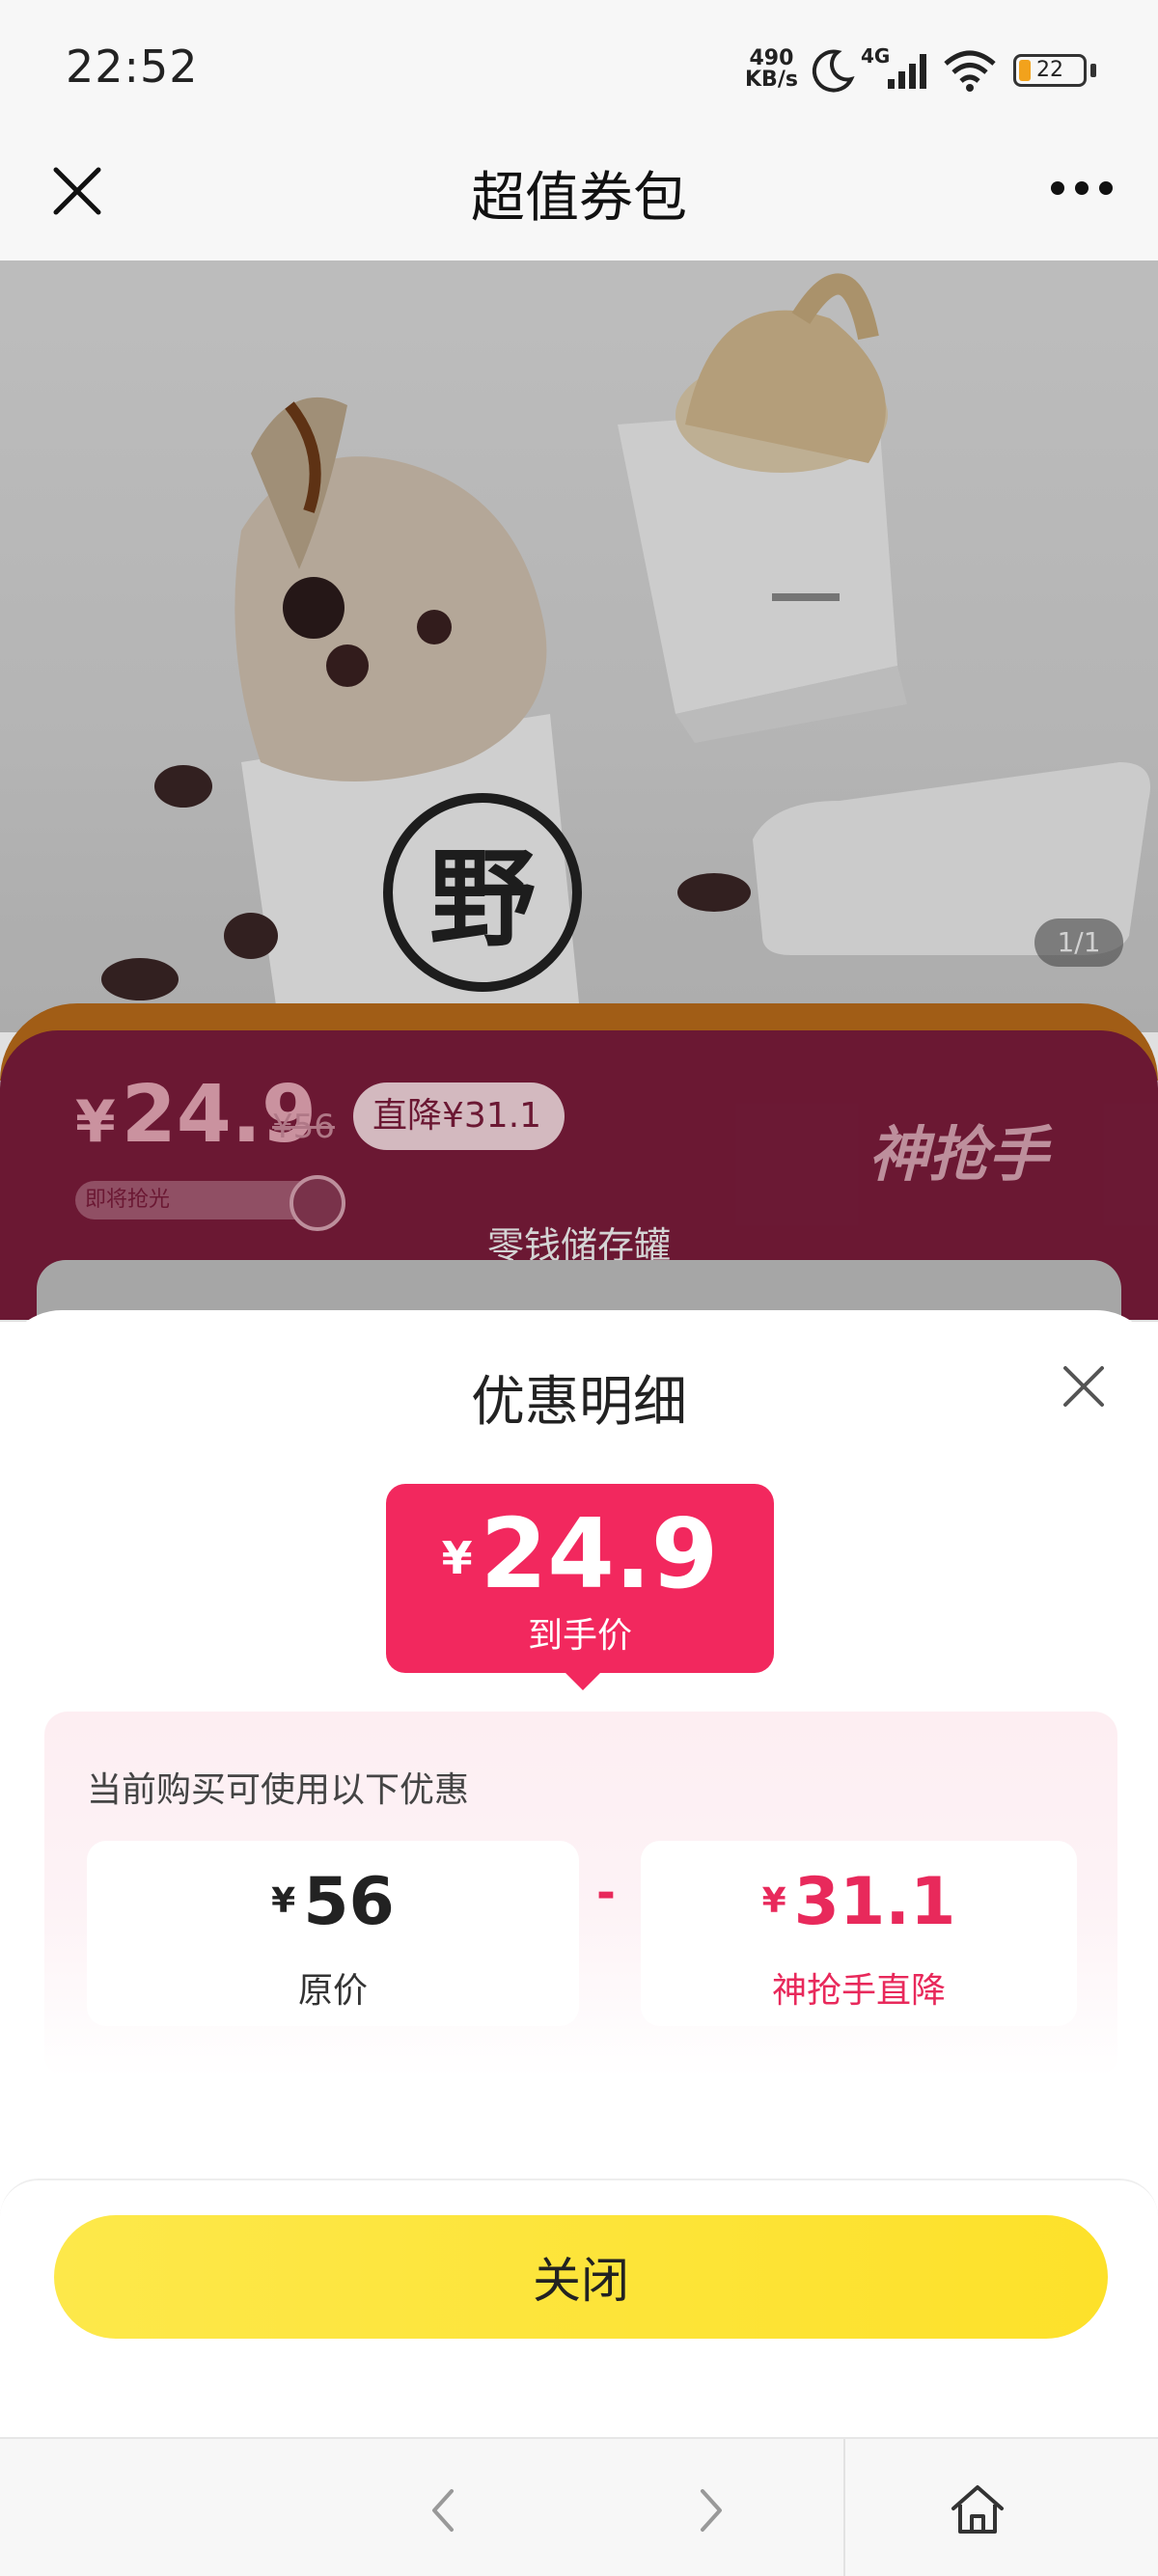 The image size is (1158, 2576). I want to click on network-speed-value: 490, so click(771, 58).